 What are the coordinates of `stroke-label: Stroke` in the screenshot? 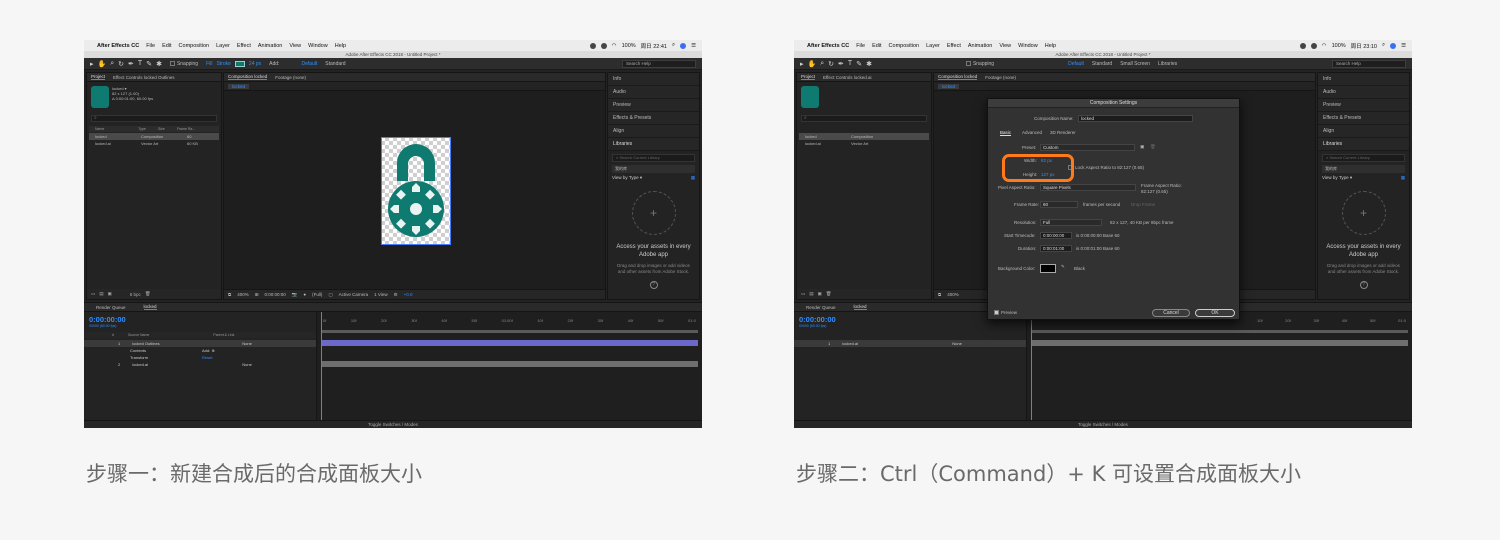 It's located at (223, 64).